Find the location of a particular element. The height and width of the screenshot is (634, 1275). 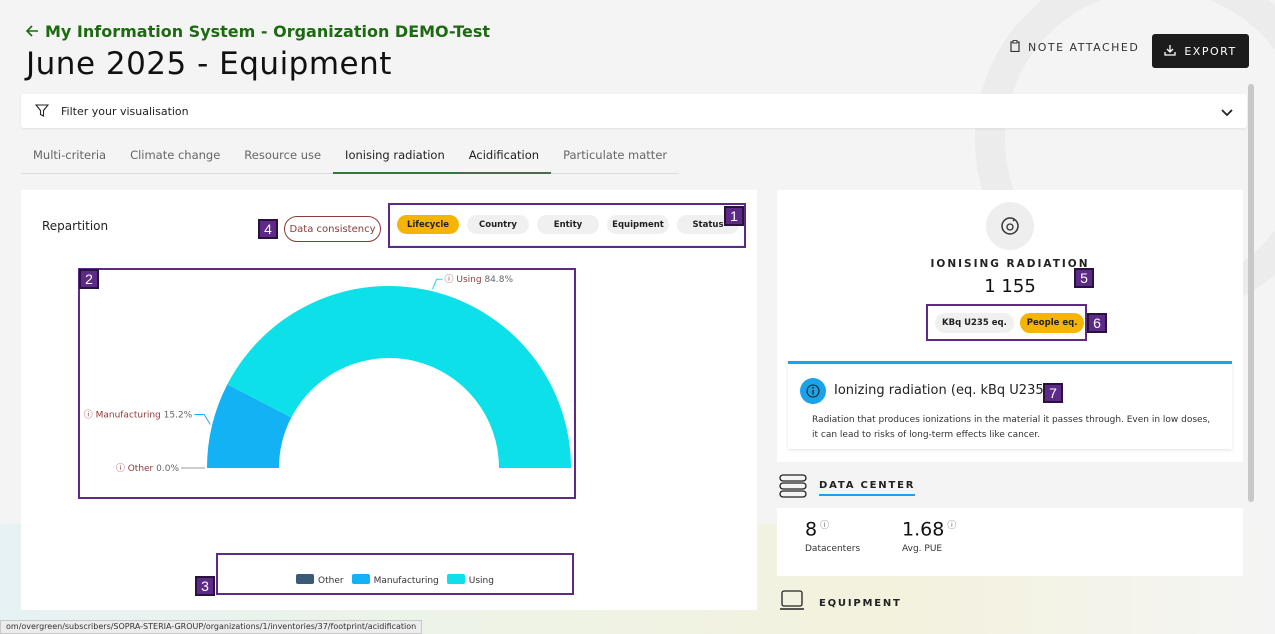

page-title: June 2025 - Equipment is located at coordinates (209, 64).